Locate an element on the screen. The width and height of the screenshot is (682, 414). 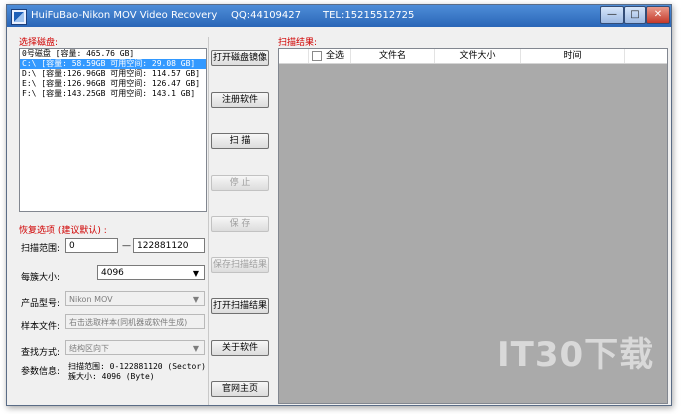
scan-button: 扫 描 is located at coordinates (240, 141).